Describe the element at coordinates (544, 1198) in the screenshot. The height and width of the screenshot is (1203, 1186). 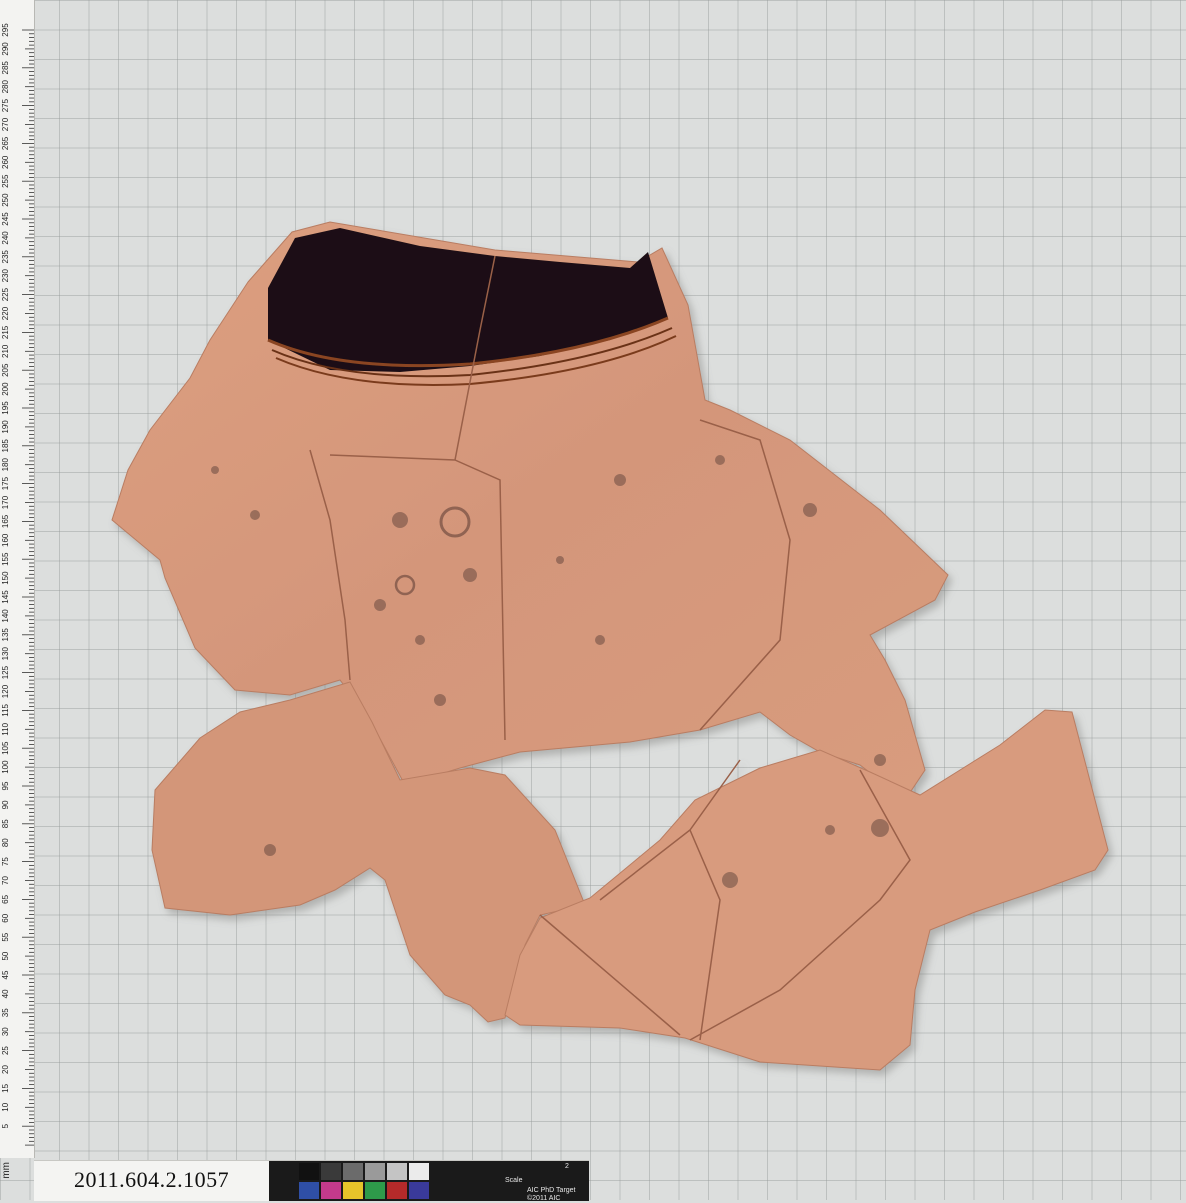
I see `target-credit-line2: ©2011 AIC` at that location.